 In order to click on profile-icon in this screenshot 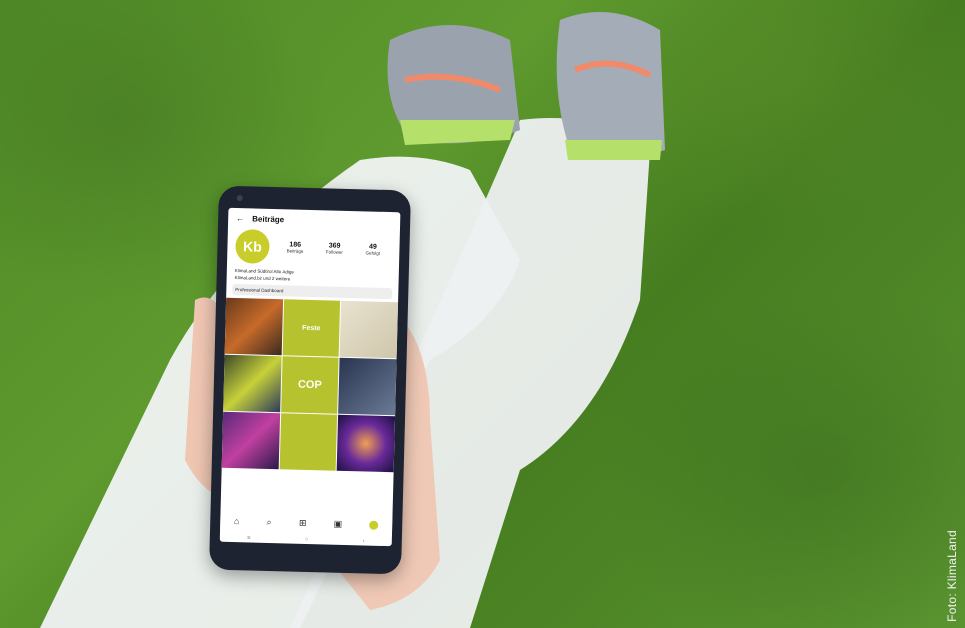, I will do `click(374, 525)`.